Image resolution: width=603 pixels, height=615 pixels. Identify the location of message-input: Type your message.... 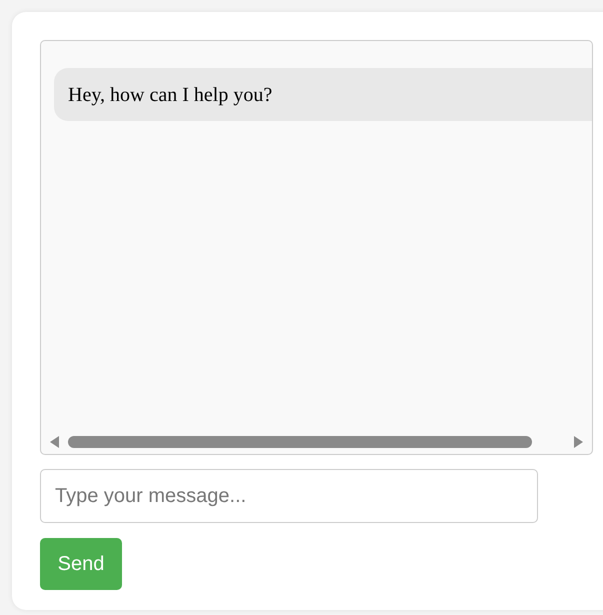
(289, 496).